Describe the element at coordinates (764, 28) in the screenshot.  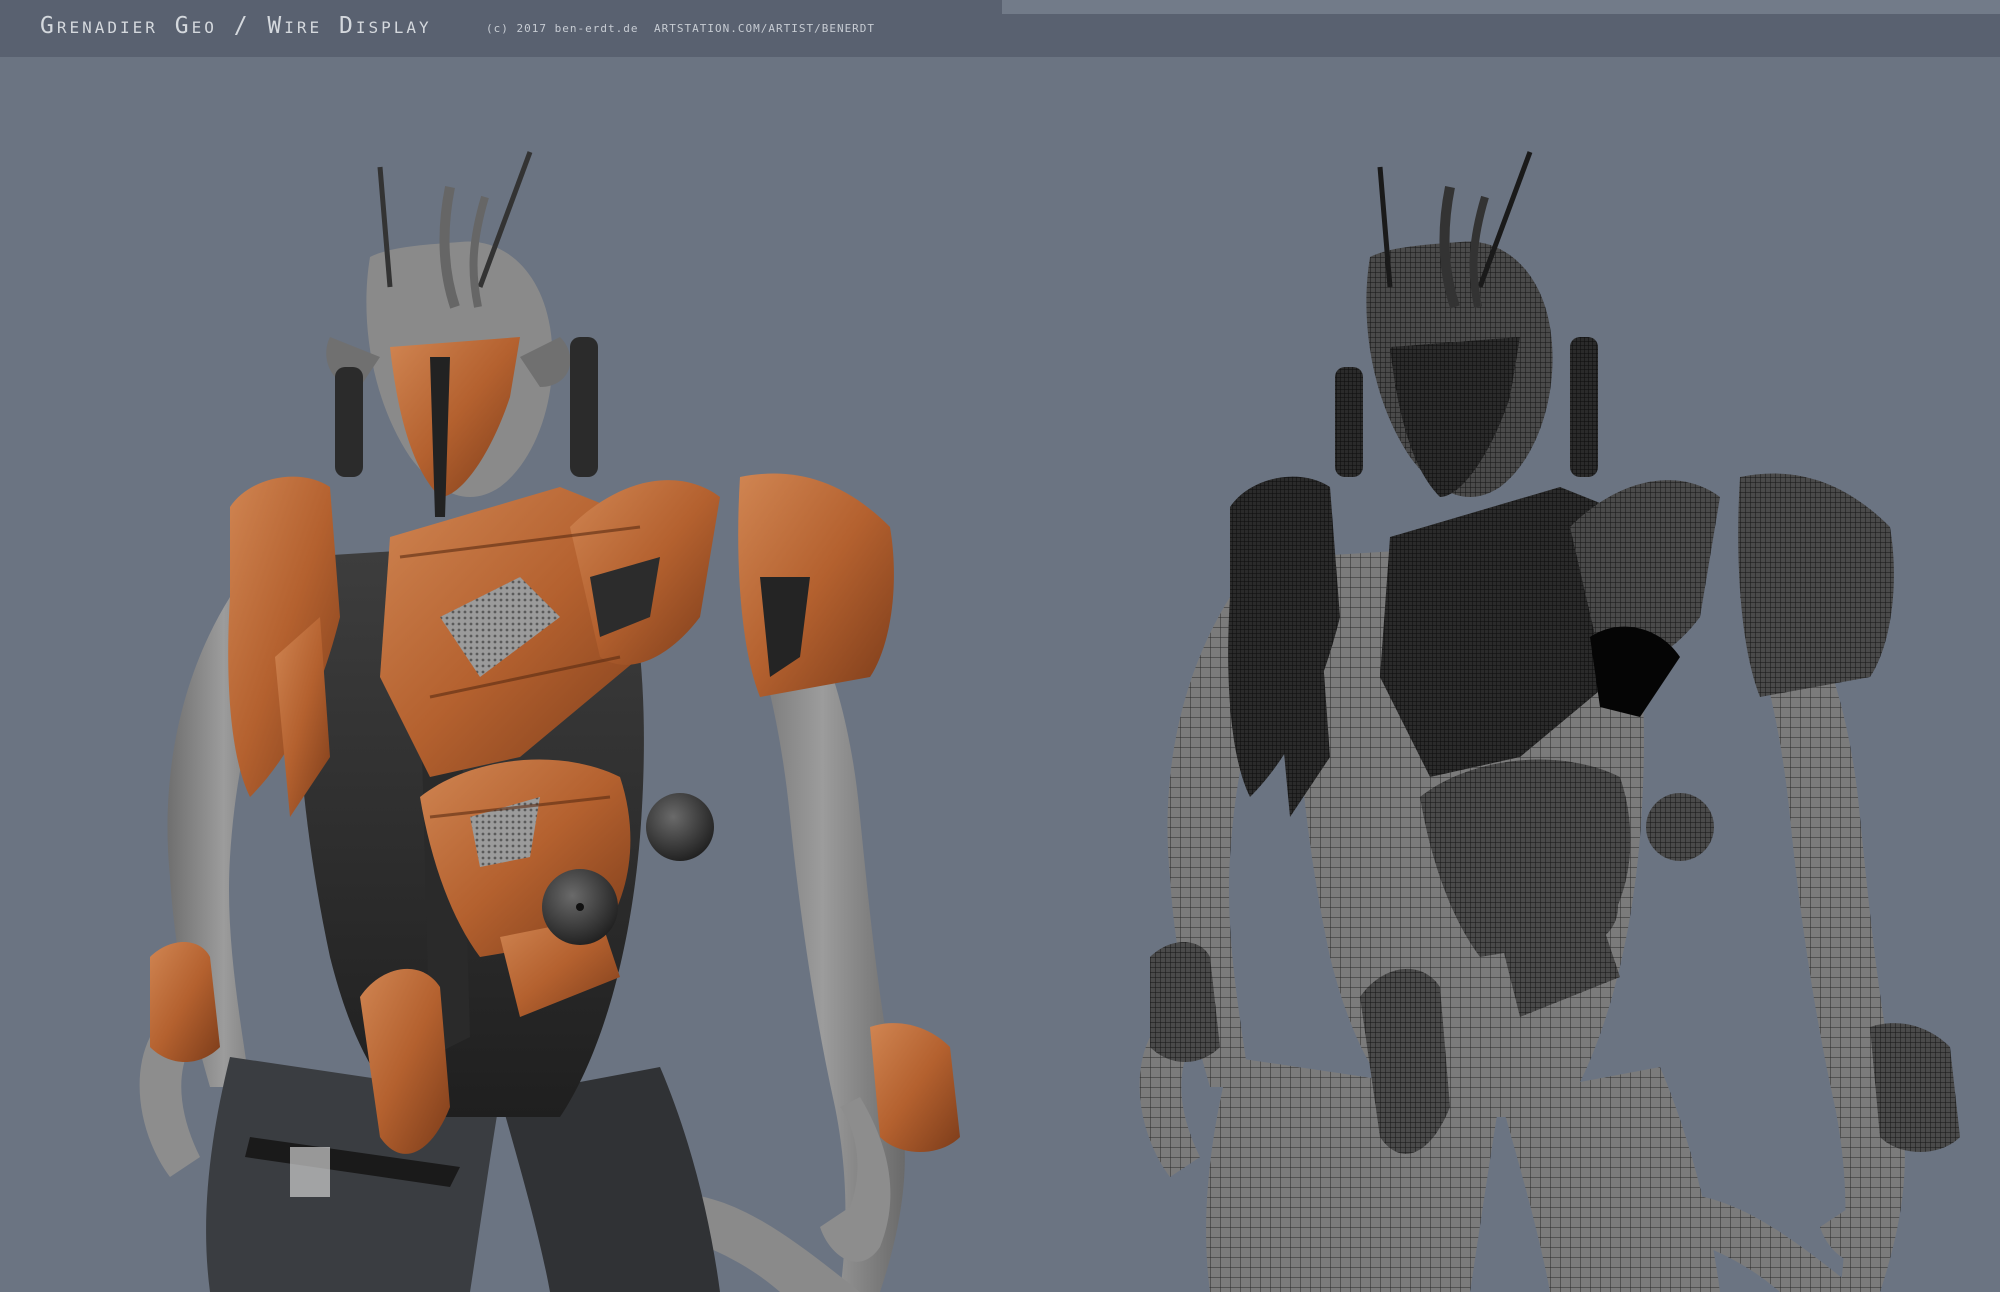
I see `artstation-link: artstation.com/artist/benerdt` at that location.